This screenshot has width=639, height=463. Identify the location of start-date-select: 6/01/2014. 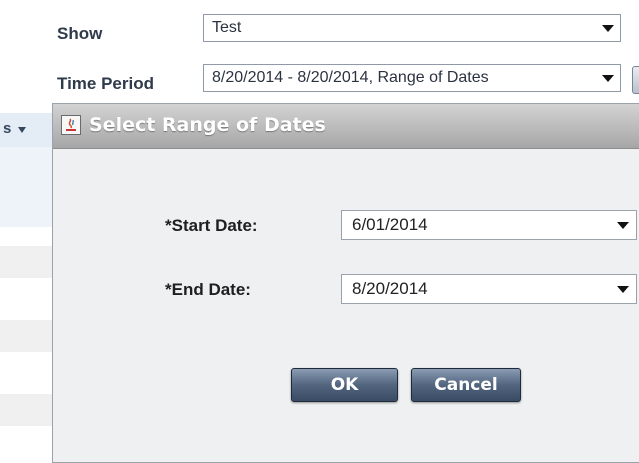
(489, 225).